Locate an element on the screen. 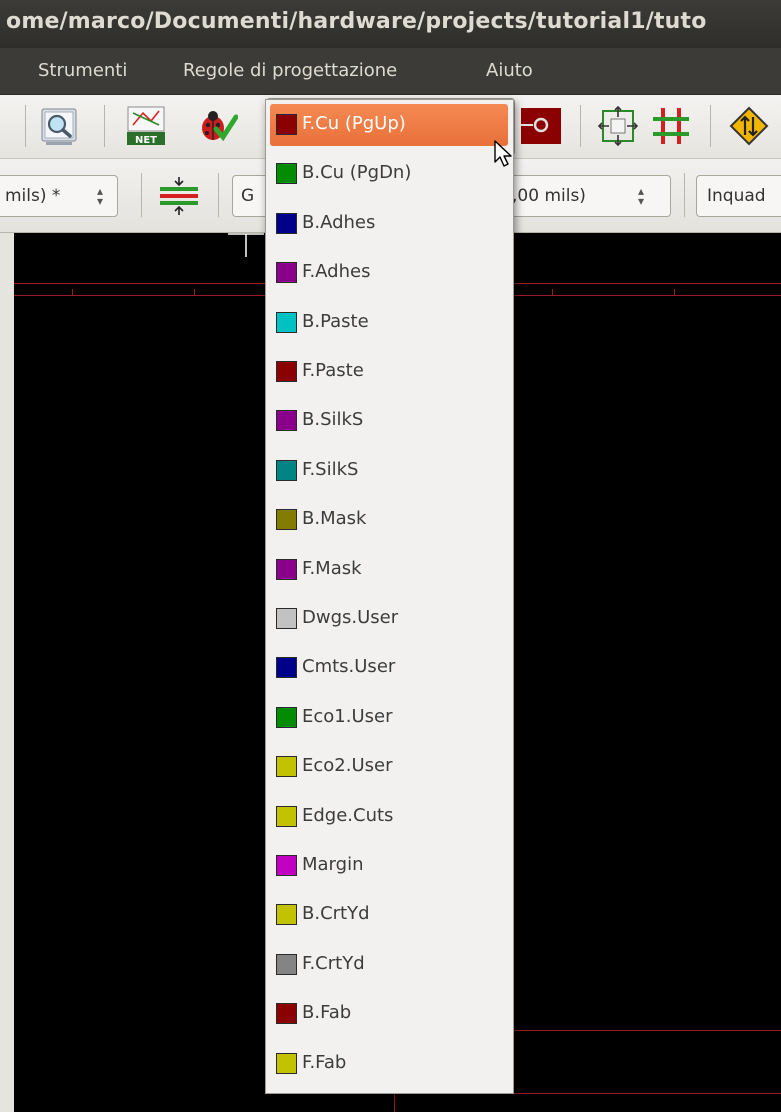  layer-option-label: Edge.Cuts is located at coordinates (348, 815).